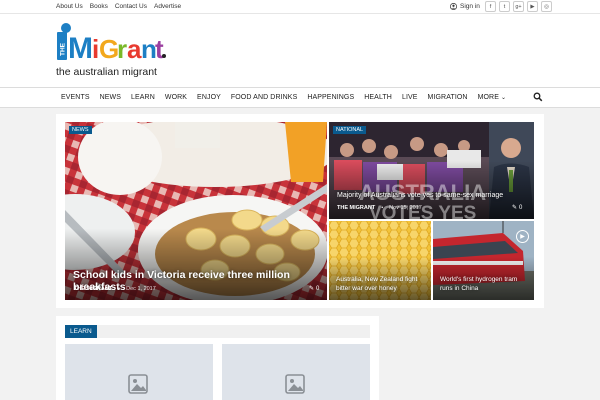  Describe the element at coordinates (470, 6) in the screenshot. I see `sign-in-label: Sign in` at that location.